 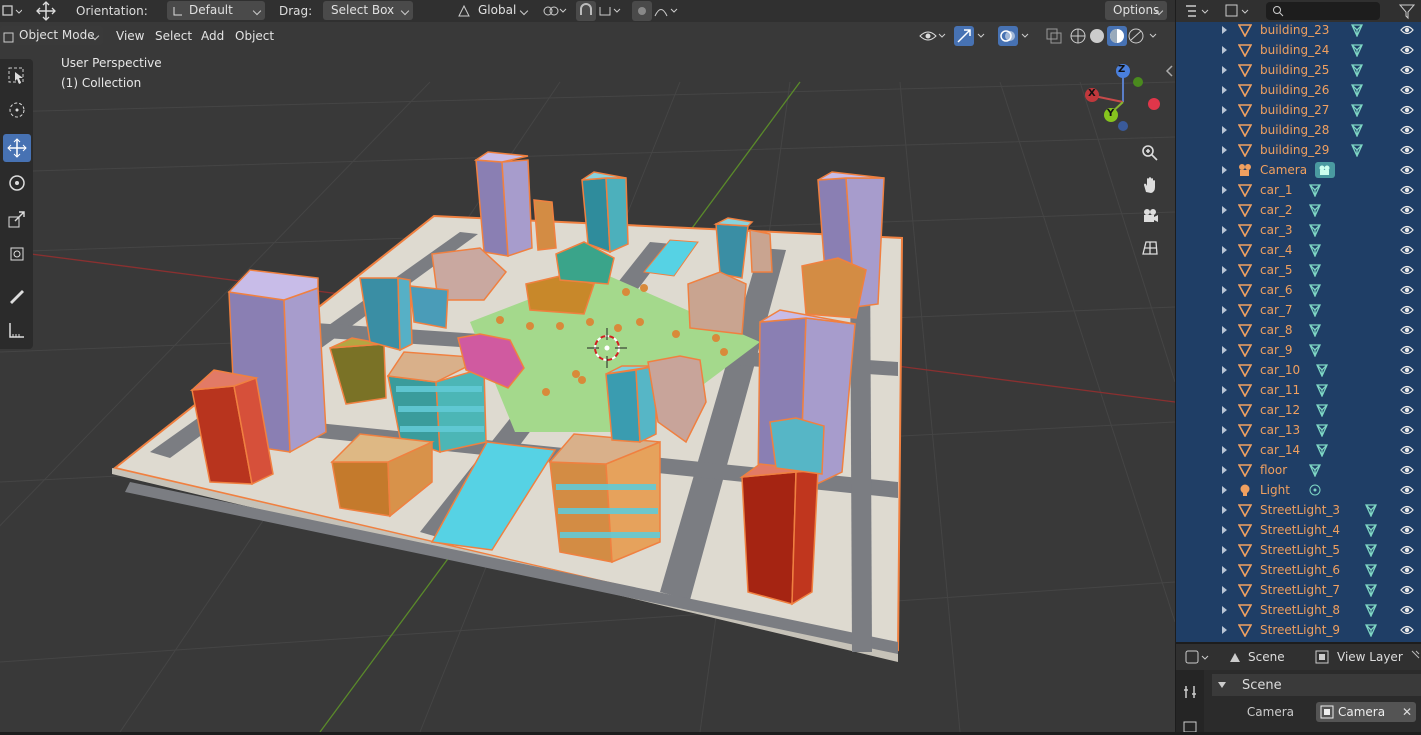 I want to click on select-box-icon, so click(x=17, y=76).